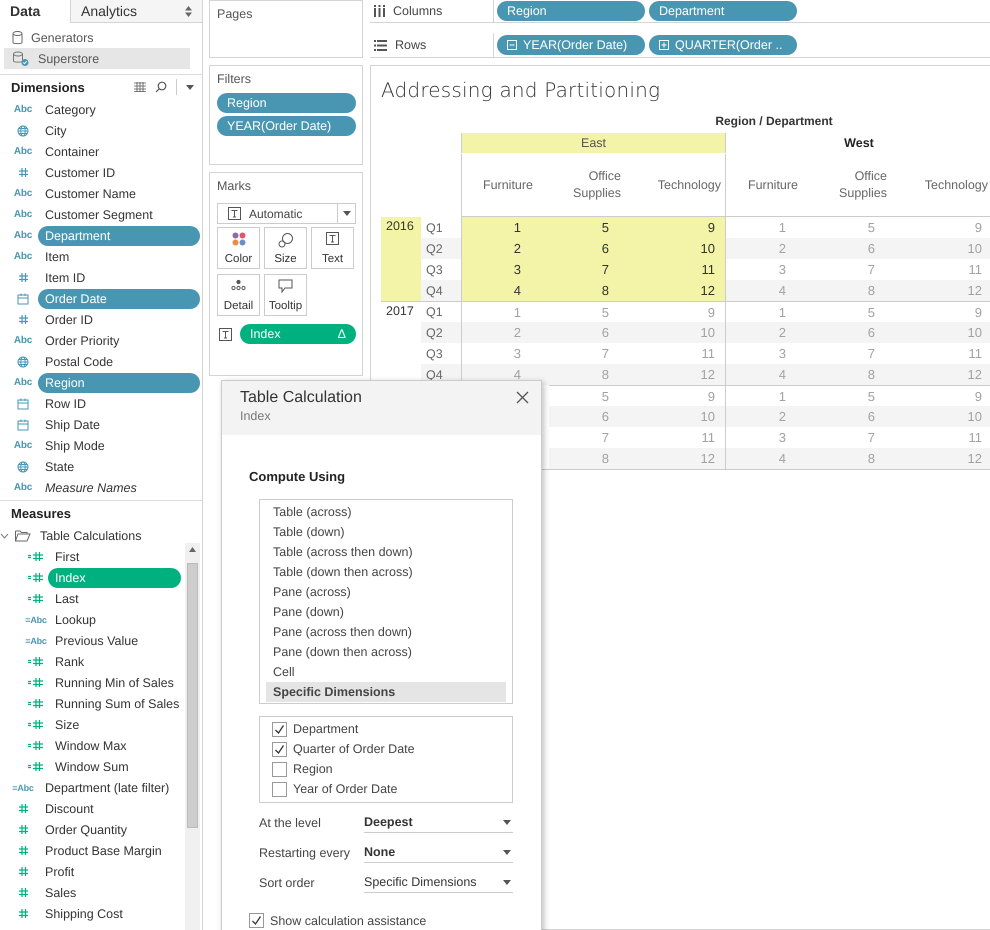 The height and width of the screenshot is (930, 990). Describe the element at coordinates (286, 213) in the screenshot. I see `mark-type-dropdown: Automatic` at that location.